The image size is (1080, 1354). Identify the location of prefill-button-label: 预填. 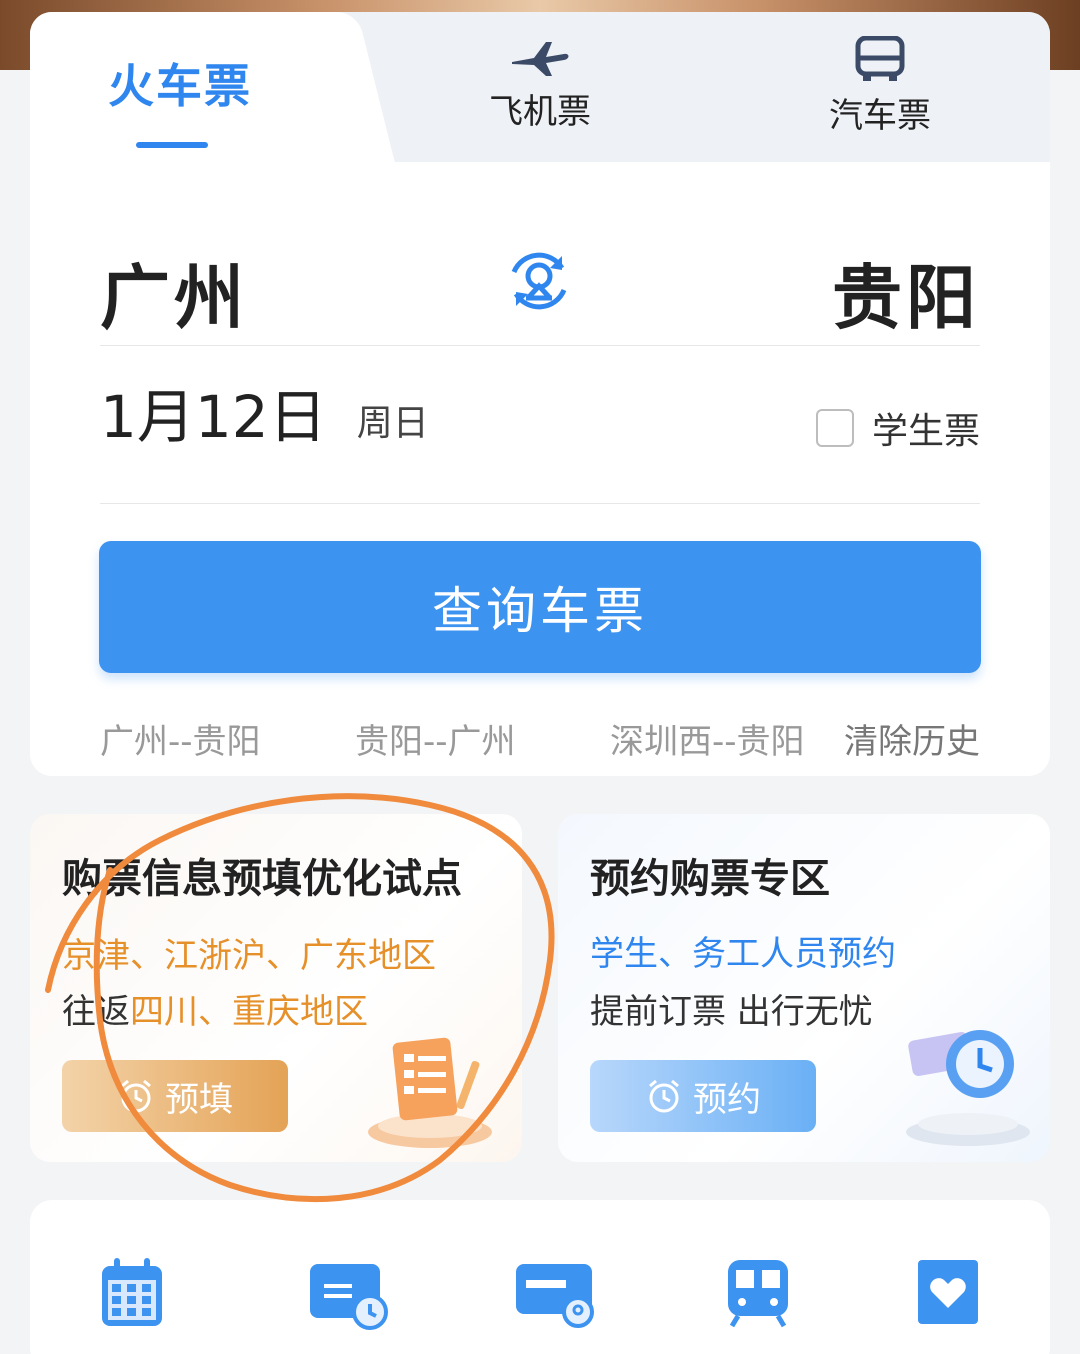
(199, 1099).